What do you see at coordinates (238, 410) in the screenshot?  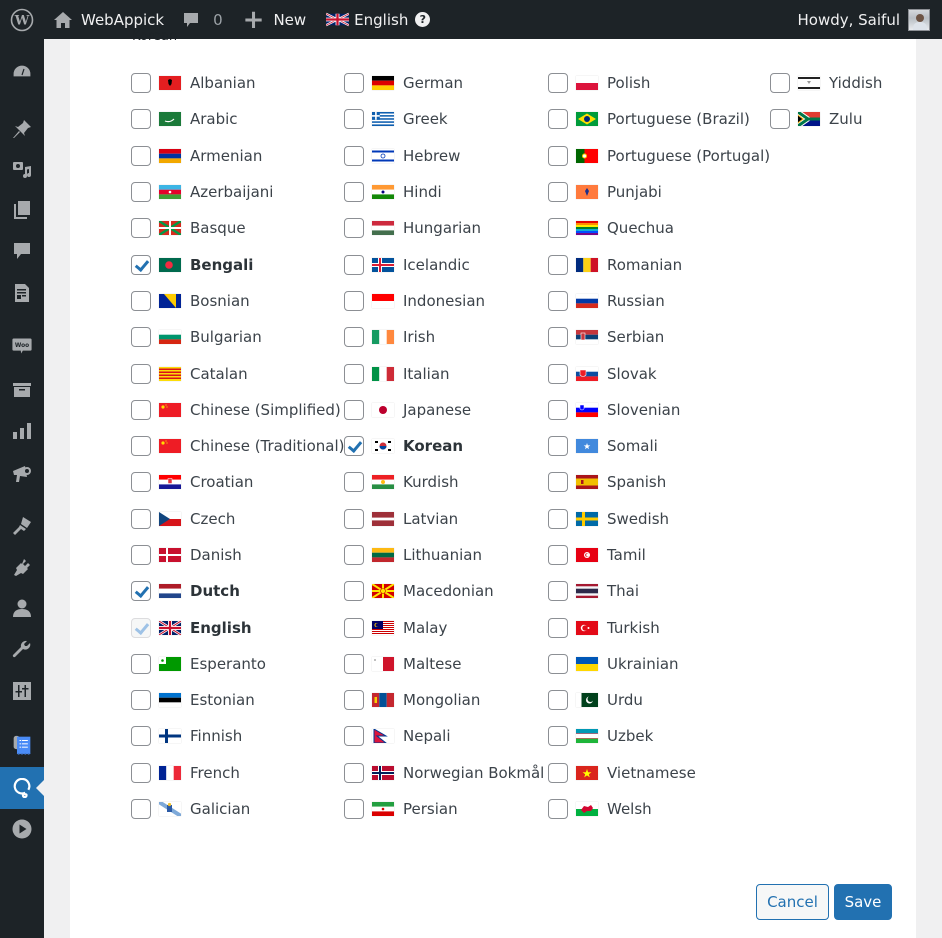 I see `language-option-cn: Chinese (Simplified)` at bounding box center [238, 410].